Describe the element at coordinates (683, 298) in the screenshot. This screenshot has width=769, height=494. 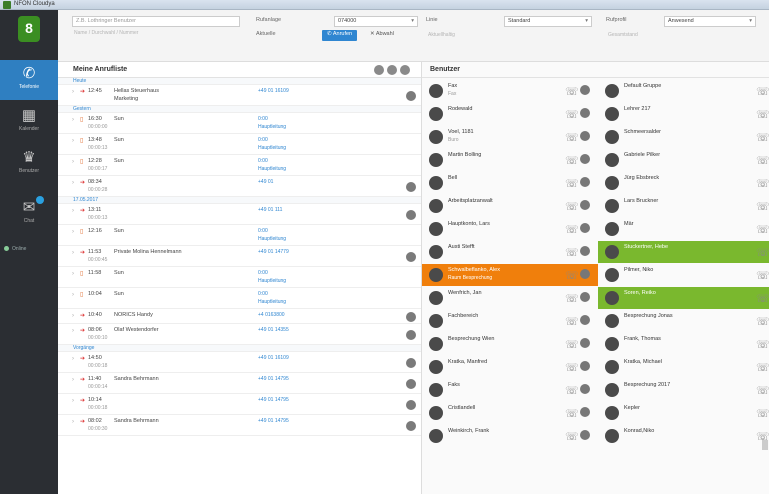
I see `user-card: Soren, Reiko ☏` at that location.